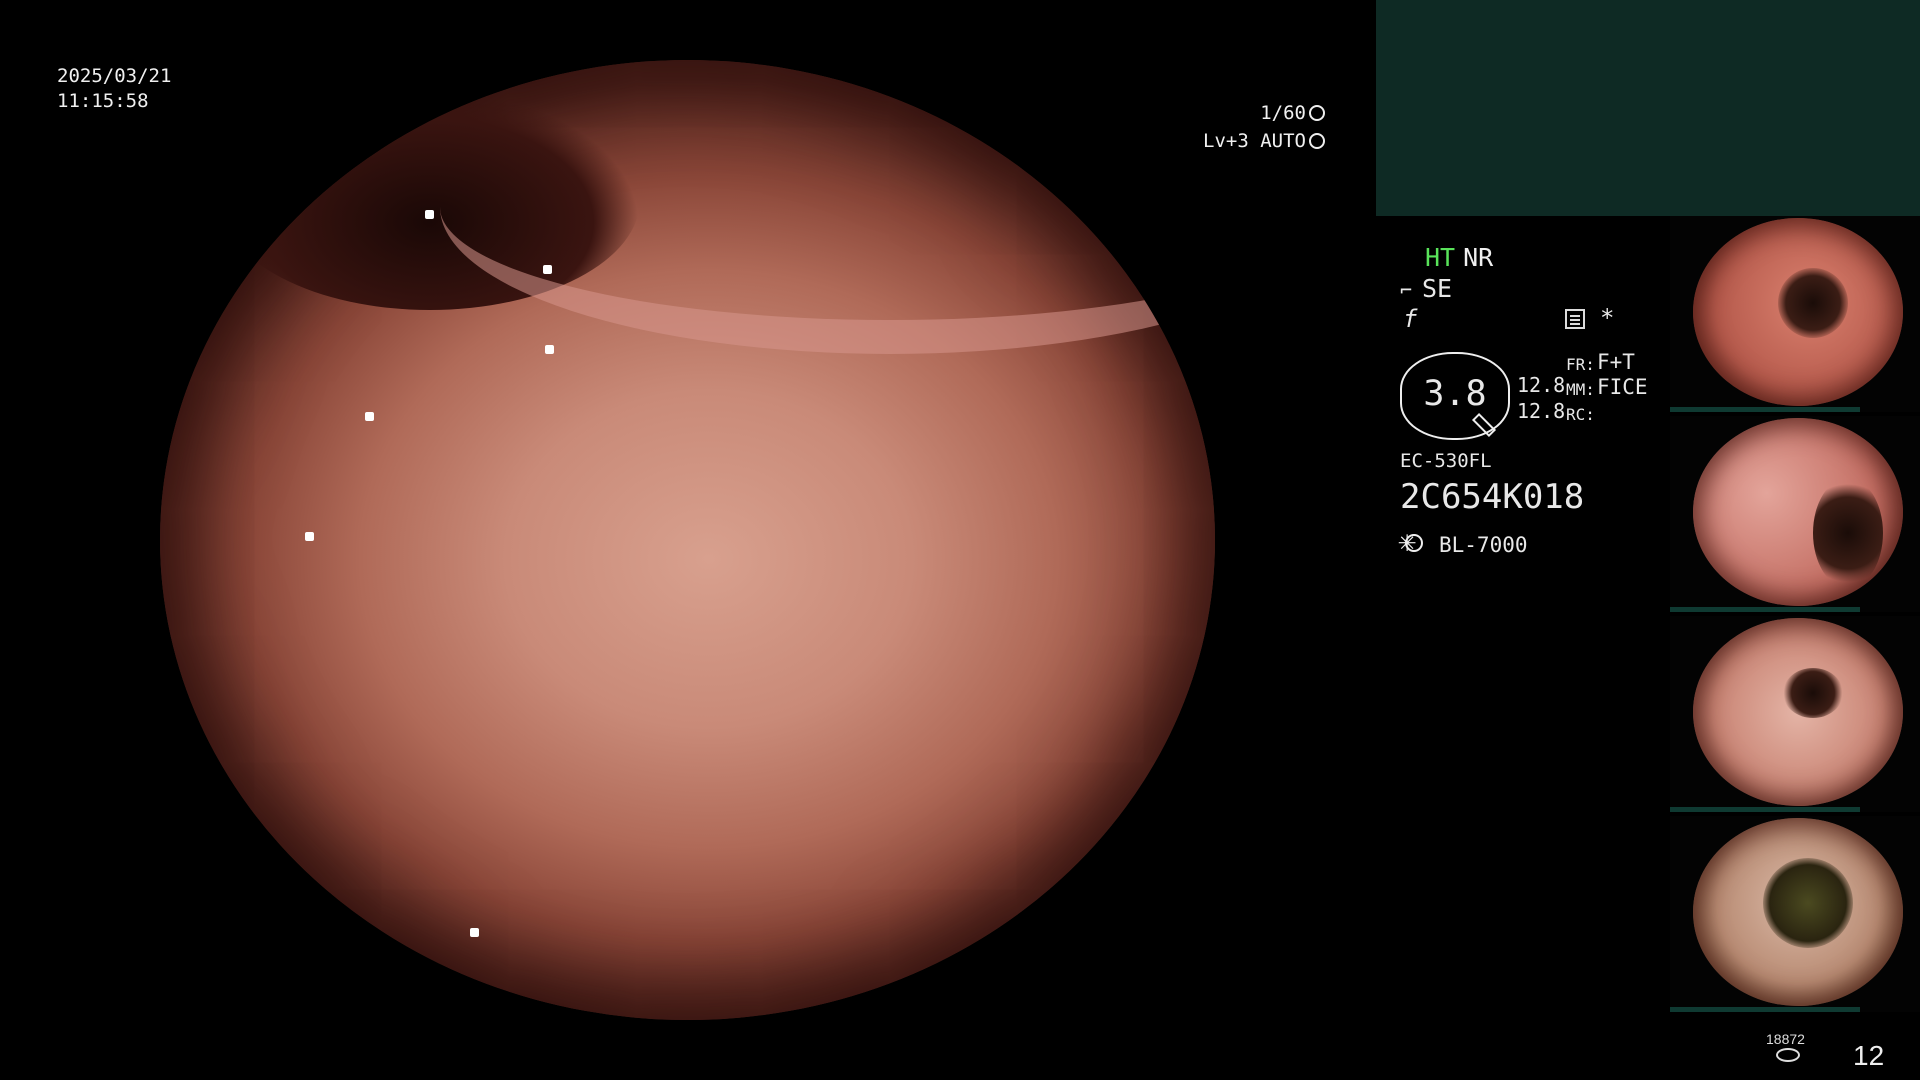  I want to click on exposure-readout: 1/60 Lv+3 AUTO, so click(1250, 127).